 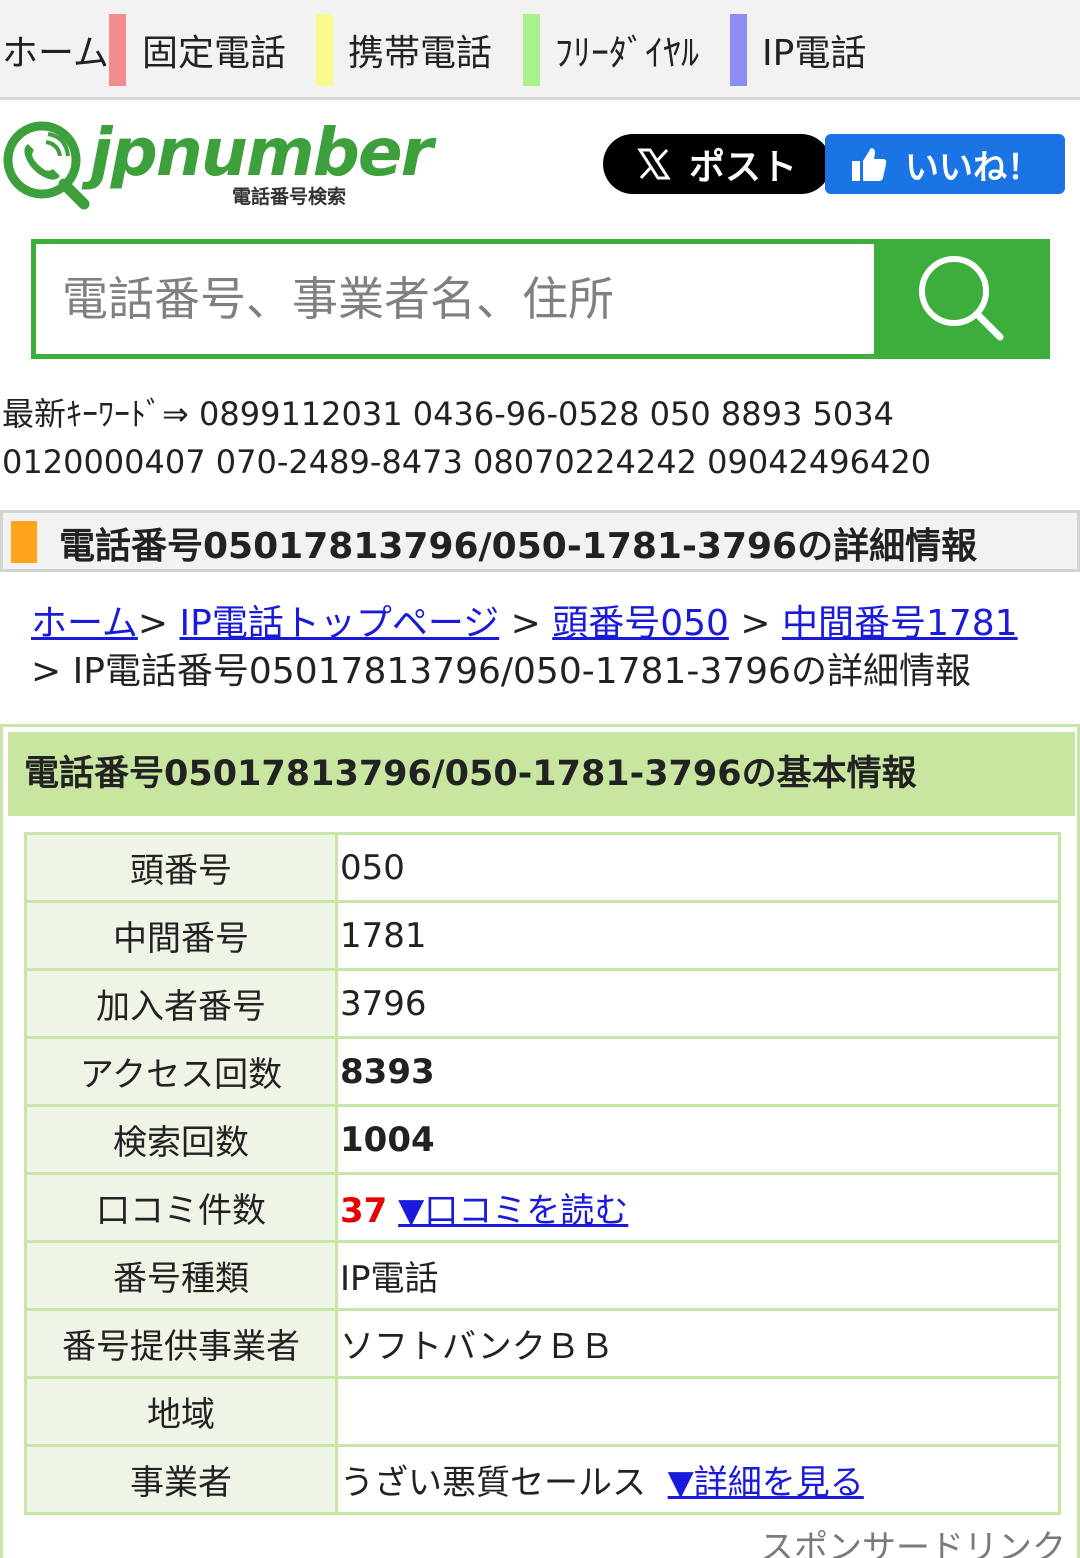 I want to click on thumbs-up-icon, so click(x=869, y=164).